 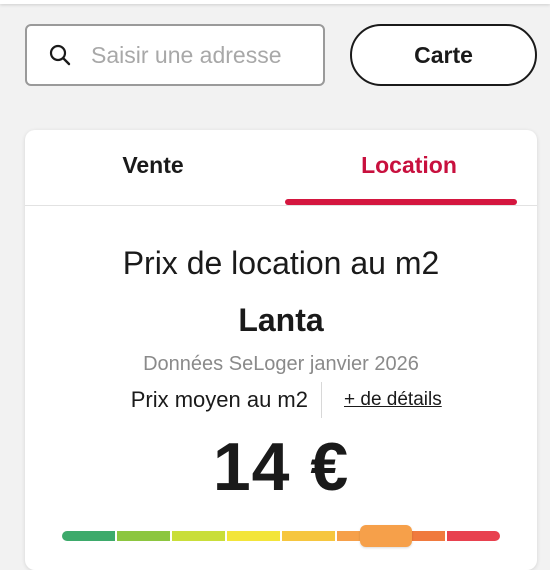 I want to click on data-source: Données SeLoger janvier 2026, so click(x=281, y=364).